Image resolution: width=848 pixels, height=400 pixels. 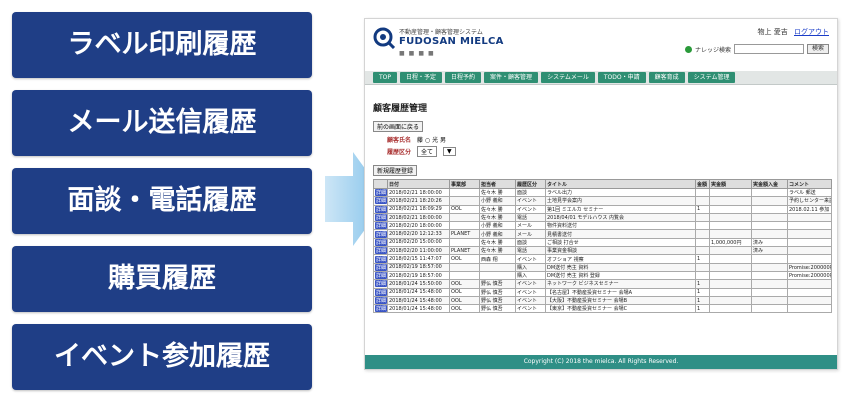 I want to click on tab-system-admin: システム管理, so click(x=711, y=77).